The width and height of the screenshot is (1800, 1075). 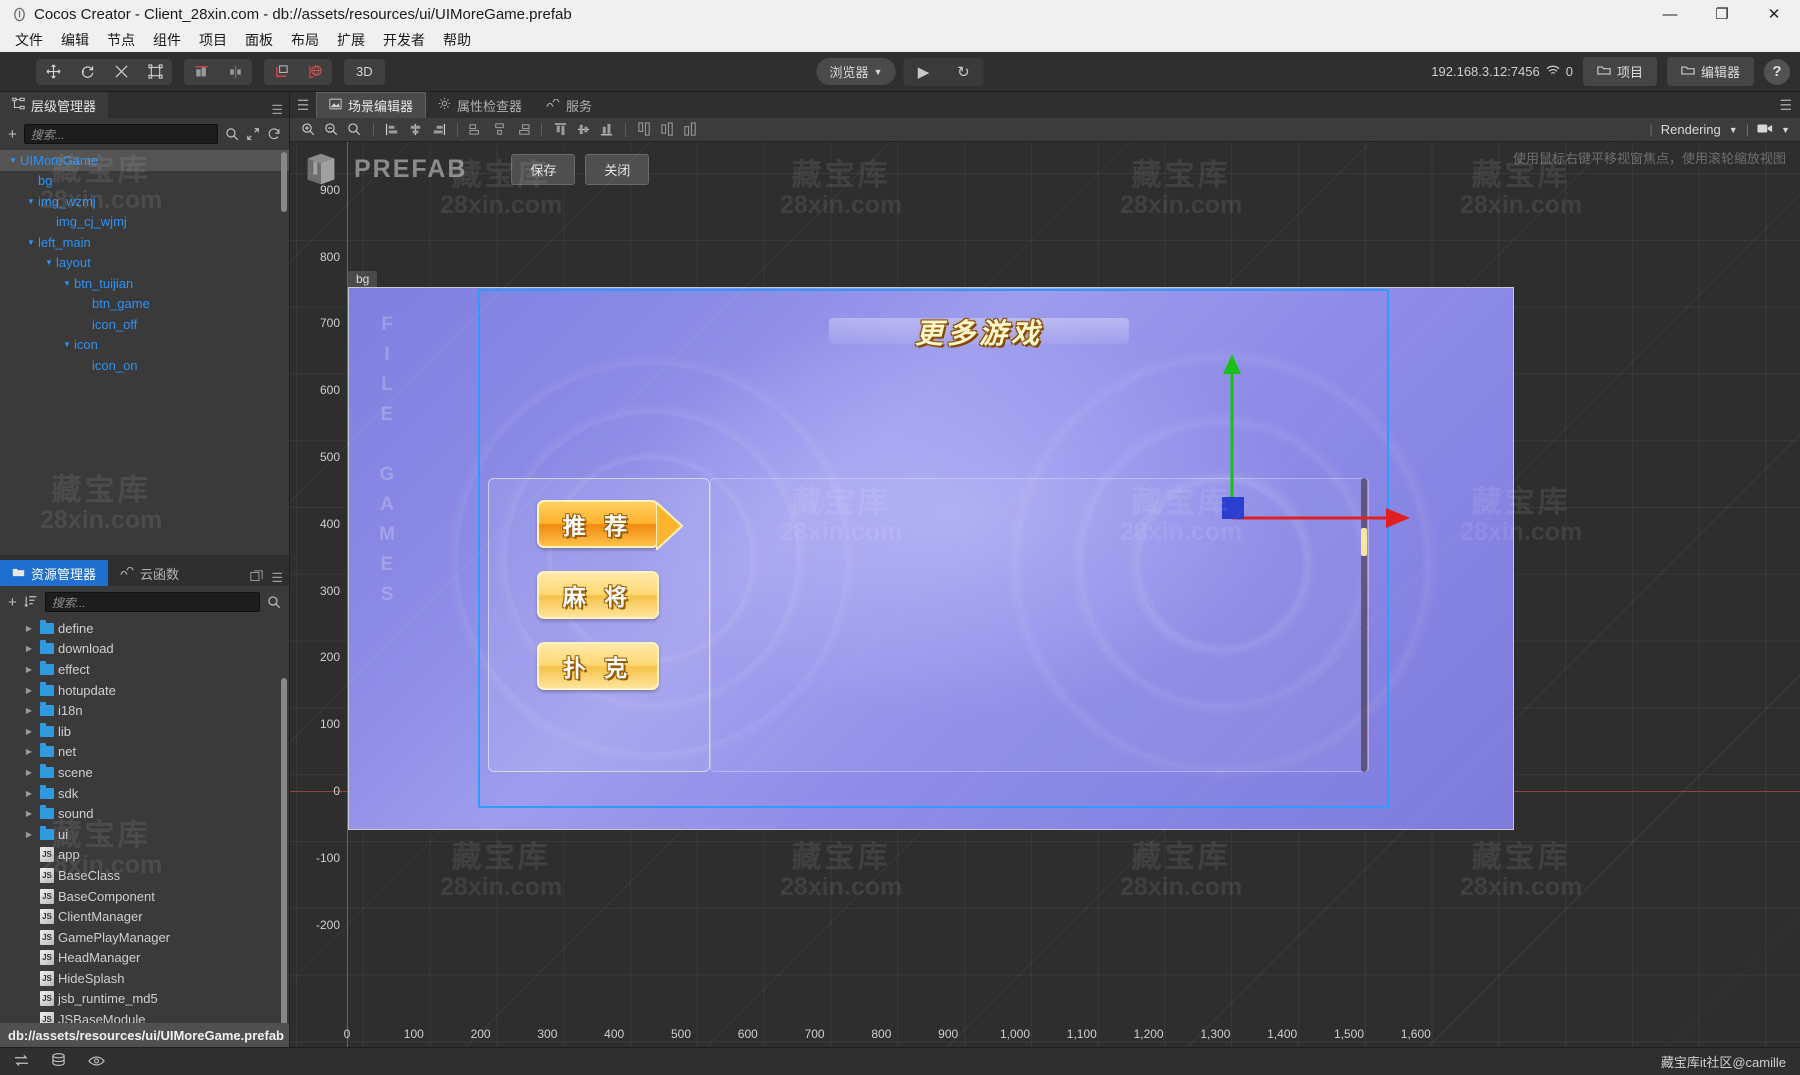 What do you see at coordinates (598, 666) in the screenshot?
I see `btn-puke: 扑 克` at bounding box center [598, 666].